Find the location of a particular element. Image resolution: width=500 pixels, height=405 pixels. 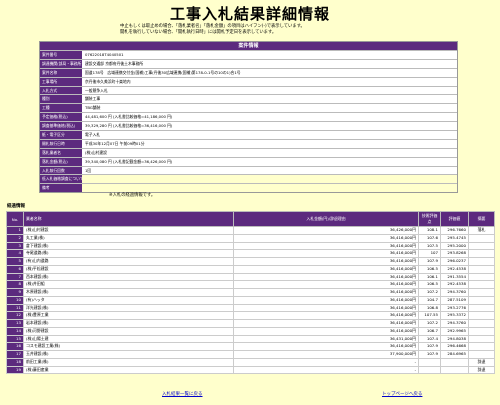

row-number: 7 is located at coordinates (15, 277).